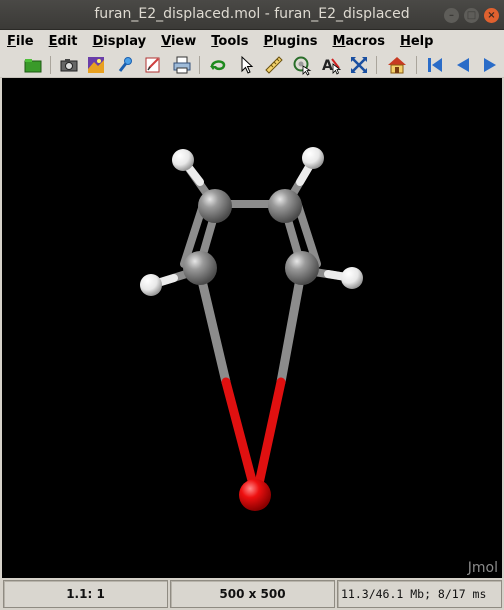 The image size is (504, 610). What do you see at coordinates (435, 65) in the screenshot?
I see `first-frame-icon` at bounding box center [435, 65].